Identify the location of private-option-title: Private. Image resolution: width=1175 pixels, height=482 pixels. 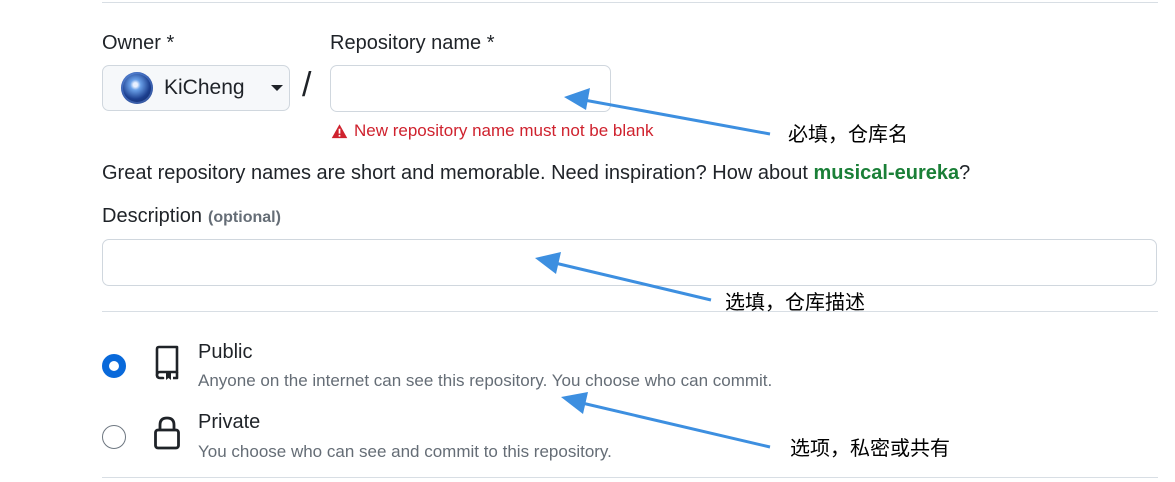
(229, 422).